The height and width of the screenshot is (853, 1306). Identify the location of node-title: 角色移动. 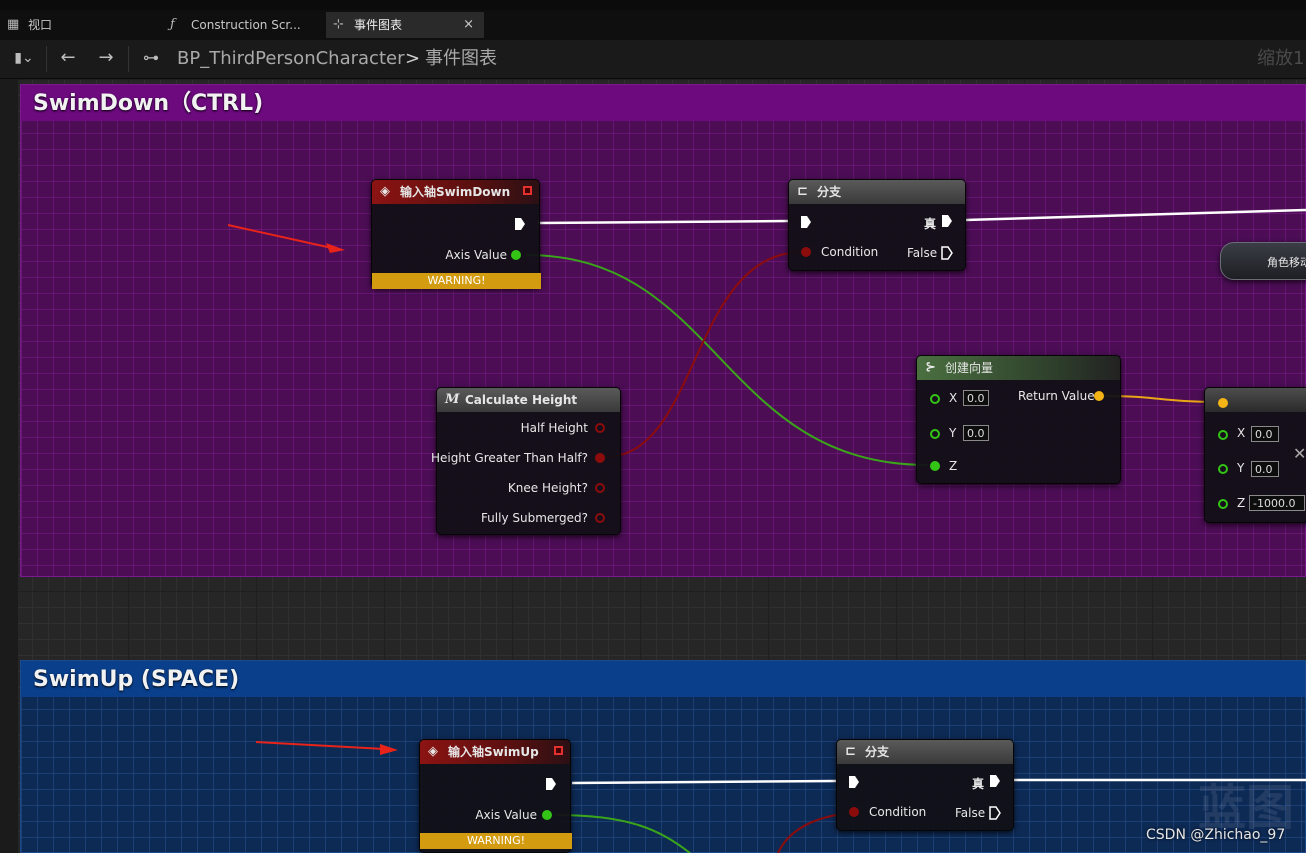
(1286, 262).